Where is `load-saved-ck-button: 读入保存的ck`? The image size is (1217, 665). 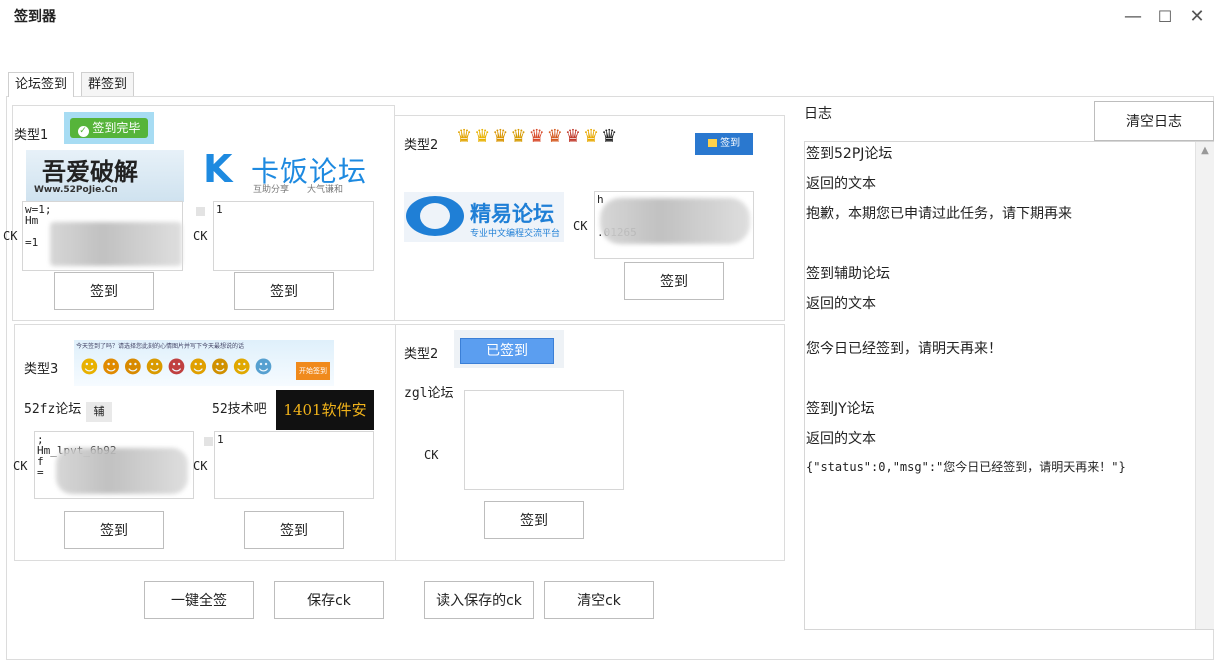 load-saved-ck-button: 读入保存的ck is located at coordinates (479, 600).